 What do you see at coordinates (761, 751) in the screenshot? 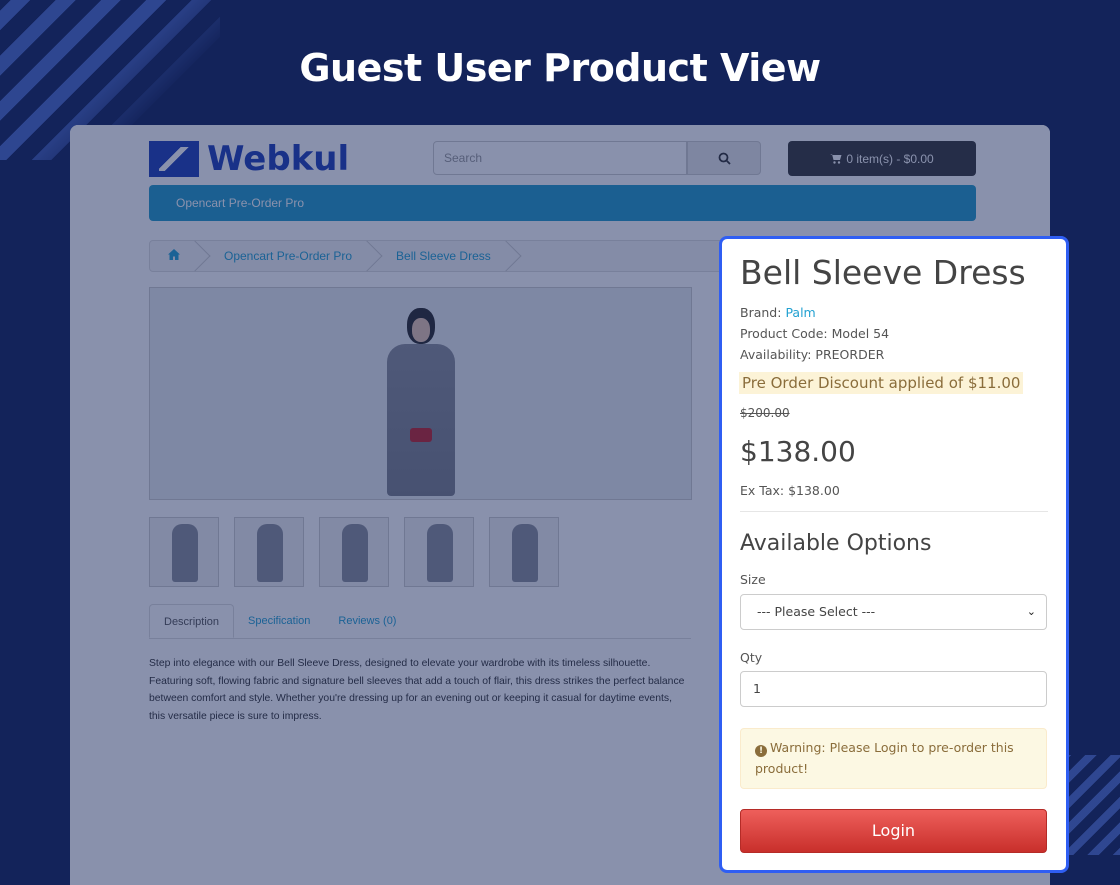
I see `exclamation-circle-icon: !` at bounding box center [761, 751].